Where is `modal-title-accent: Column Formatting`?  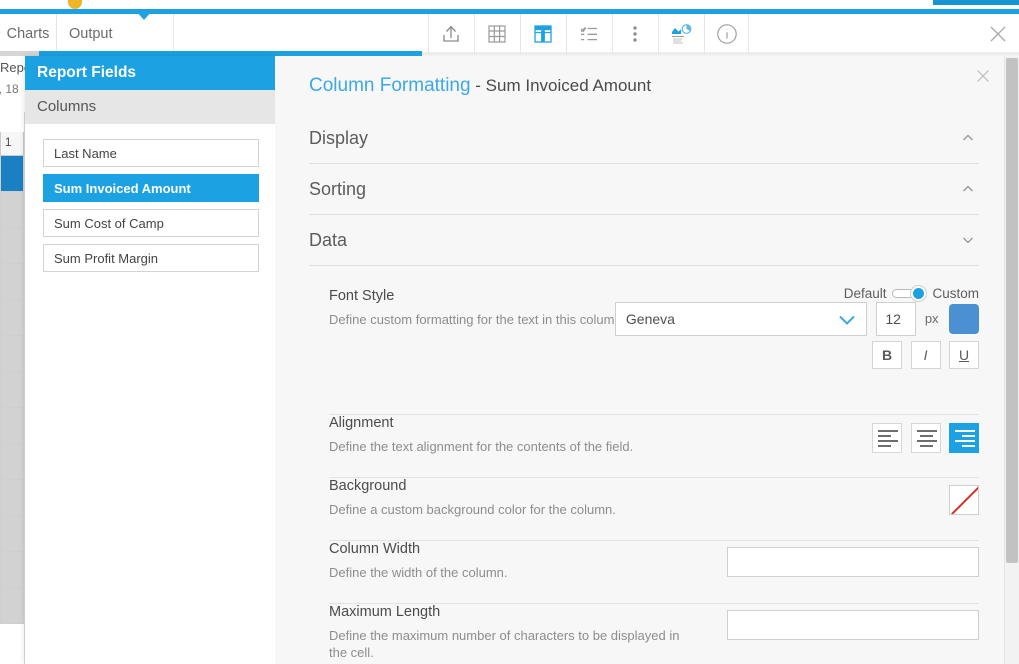
modal-title-accent: Column Formatting is located at coordinates (390, 85).